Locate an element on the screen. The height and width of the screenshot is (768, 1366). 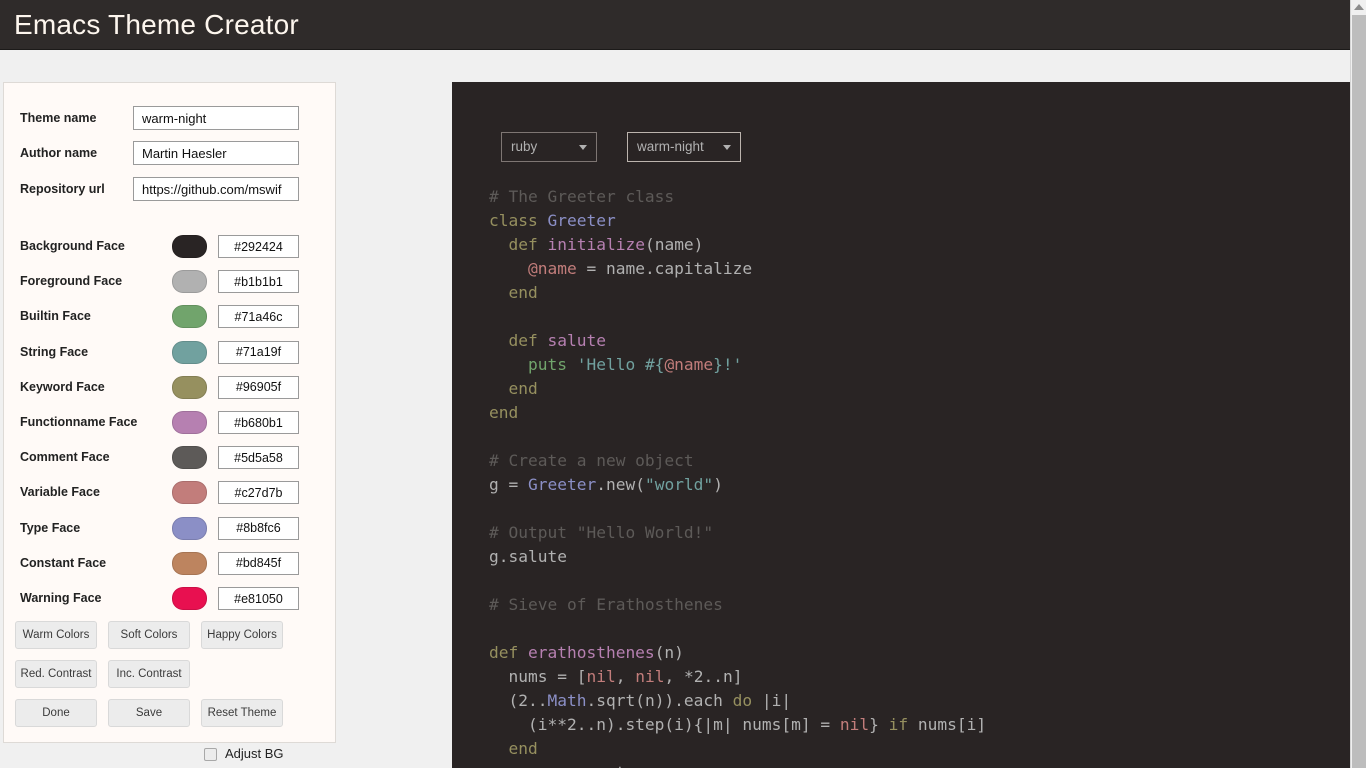
code-line: nums = [nil, nil, *2..n] is located at coordinates (737, 677).